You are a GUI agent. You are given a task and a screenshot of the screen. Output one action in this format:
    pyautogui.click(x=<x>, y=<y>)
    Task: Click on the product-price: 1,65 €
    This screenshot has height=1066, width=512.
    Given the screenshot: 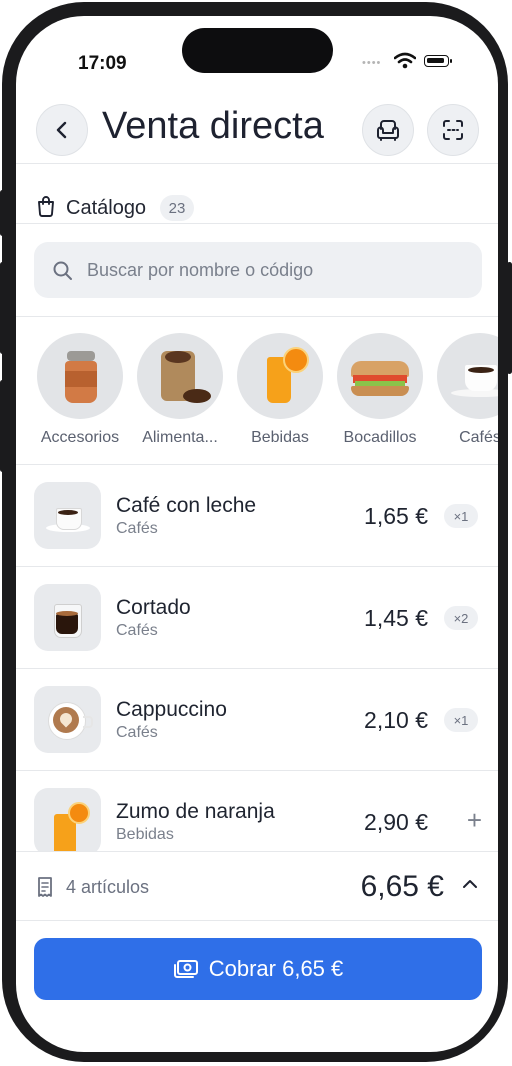 What is the action you would take?
    pyautogui.click(x=396, y=516)
    